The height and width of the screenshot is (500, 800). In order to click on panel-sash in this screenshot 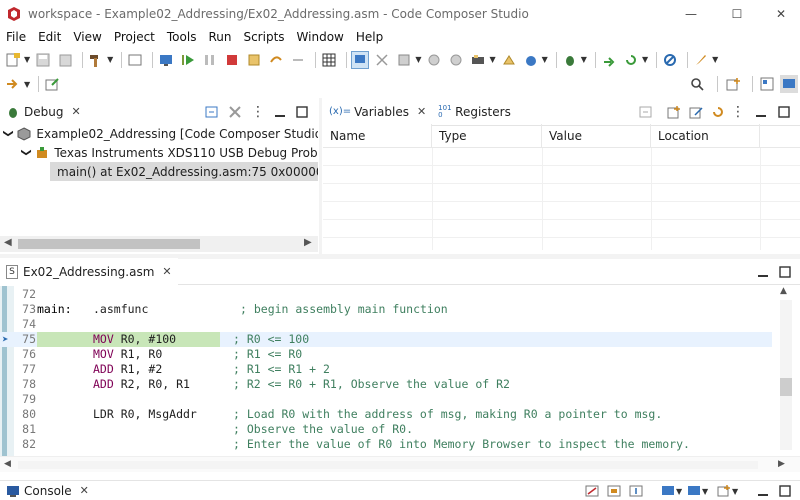, I will do `click(320, 176)`.